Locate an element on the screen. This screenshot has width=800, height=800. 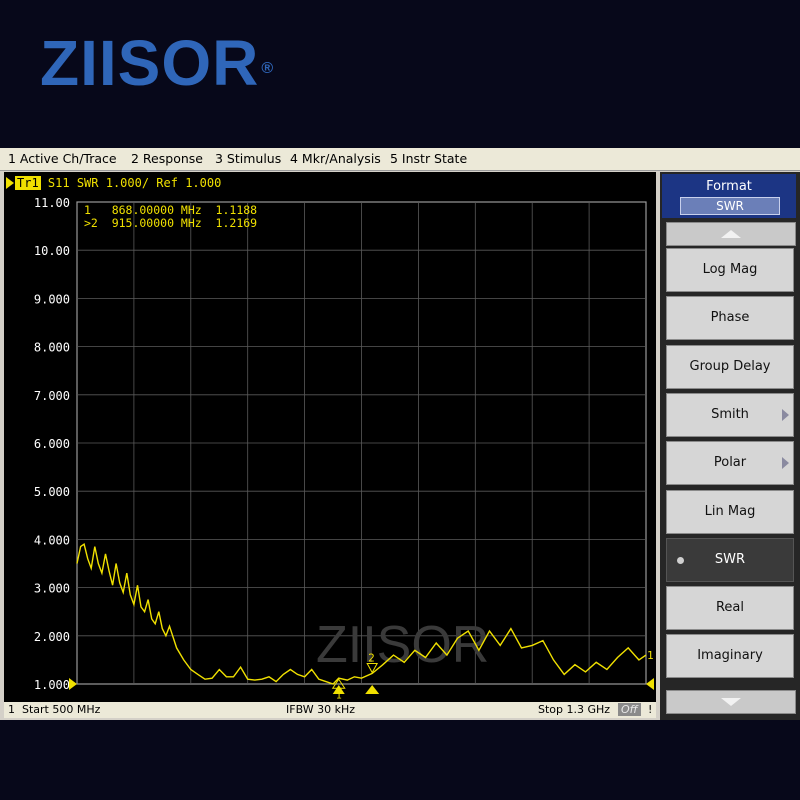
arrow-down-icon is located at coordinates (731, 702).